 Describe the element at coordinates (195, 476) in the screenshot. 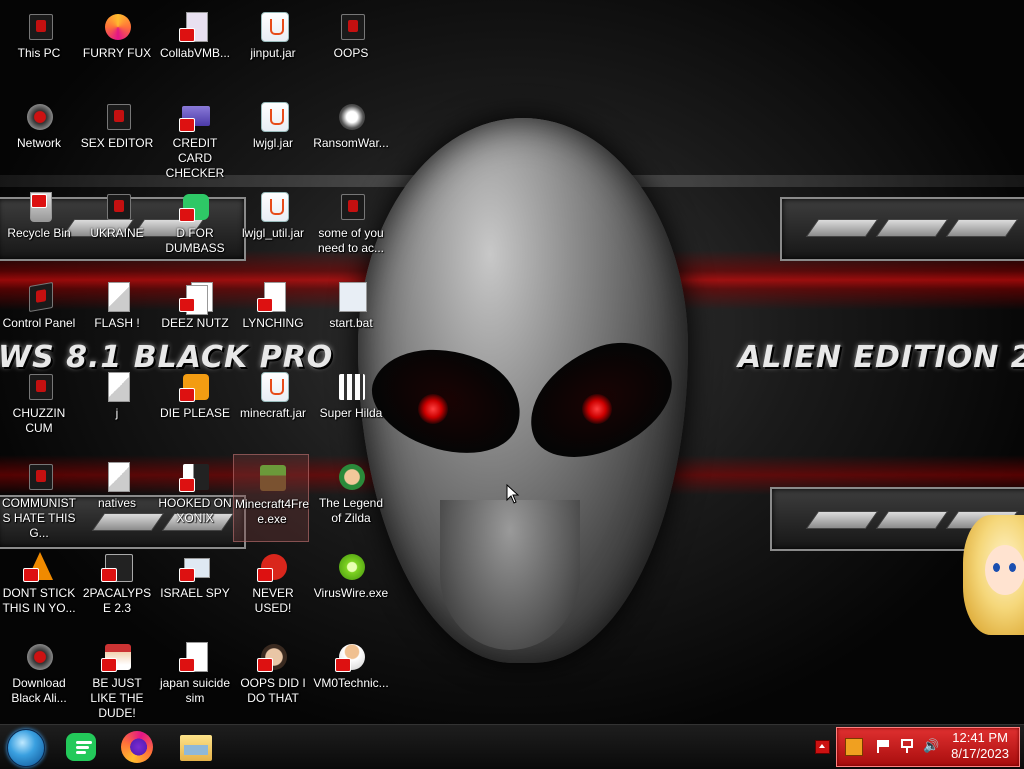

I see `xonix-icon` at that location.